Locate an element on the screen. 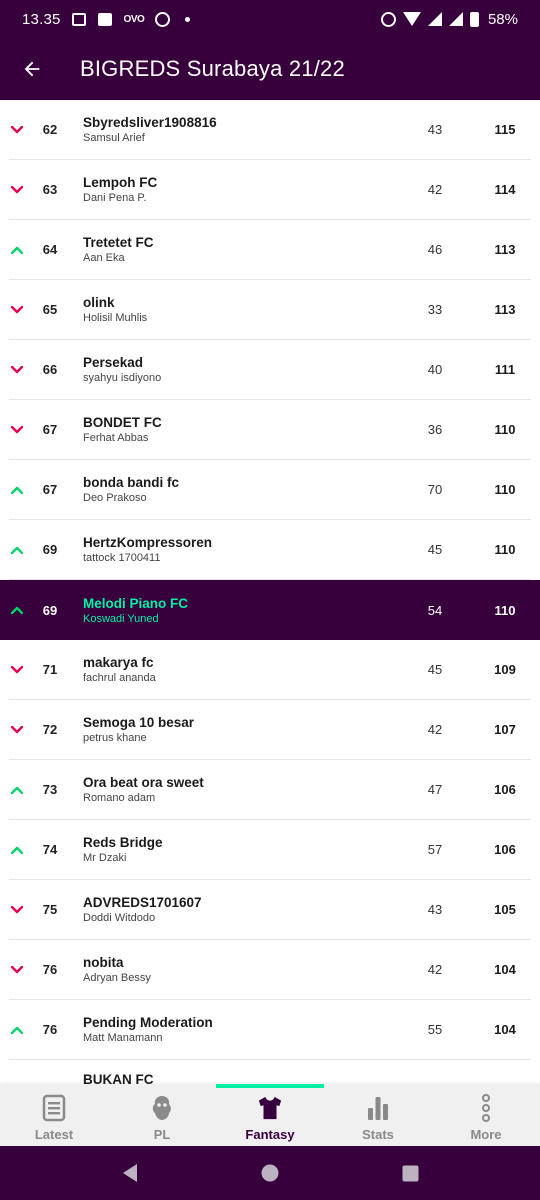 The image size is (540, 1200). gameweek-points: 43 is located at coordinates (435, 909).